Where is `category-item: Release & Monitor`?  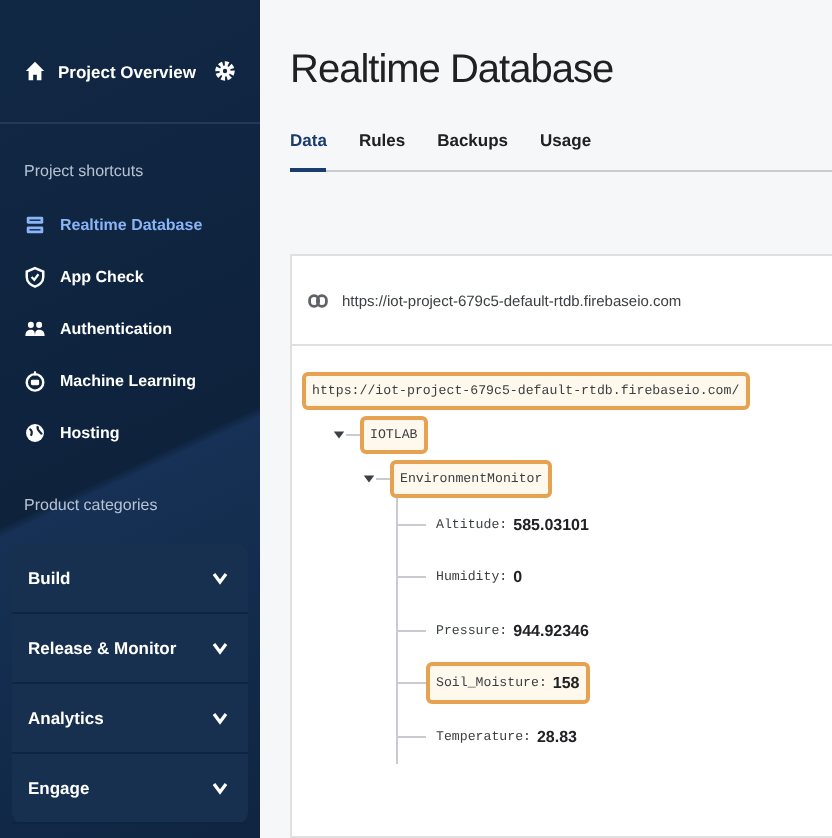 category-item: Release & Monitor is located at coordinates (130, 649).